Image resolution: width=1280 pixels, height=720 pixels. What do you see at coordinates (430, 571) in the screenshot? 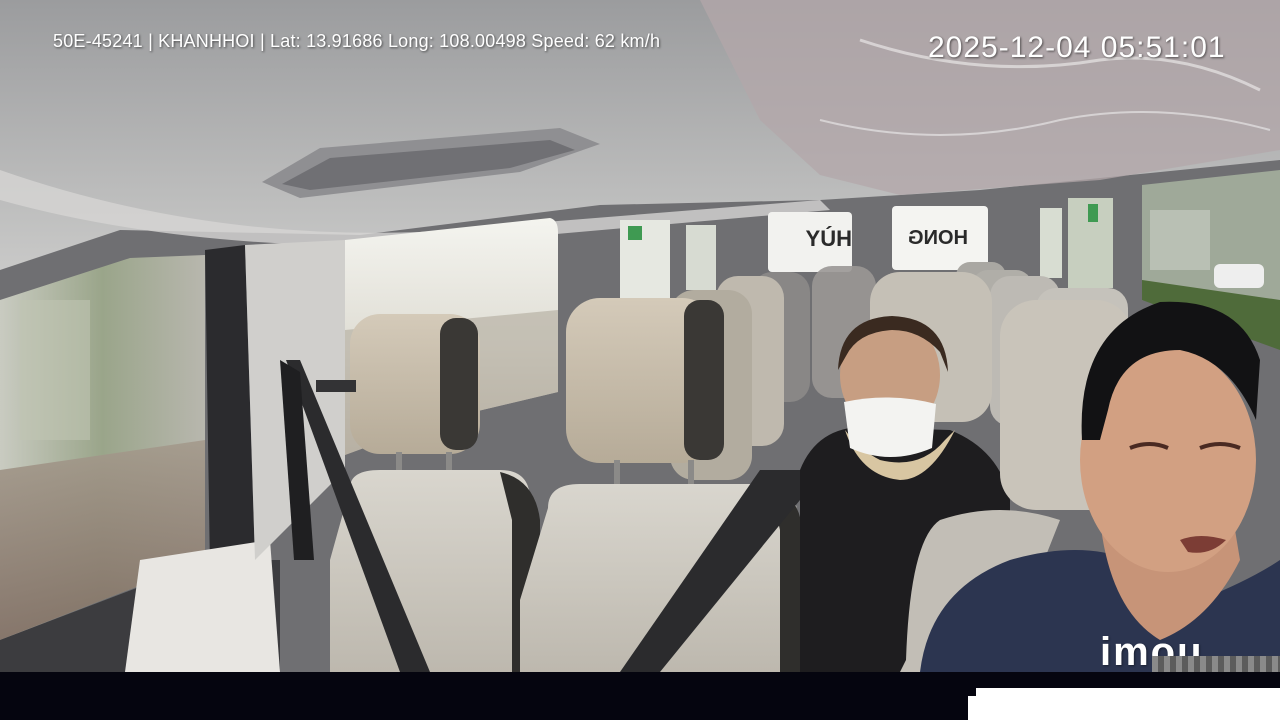
I see `seat-left` at bounding box center [430, 571].